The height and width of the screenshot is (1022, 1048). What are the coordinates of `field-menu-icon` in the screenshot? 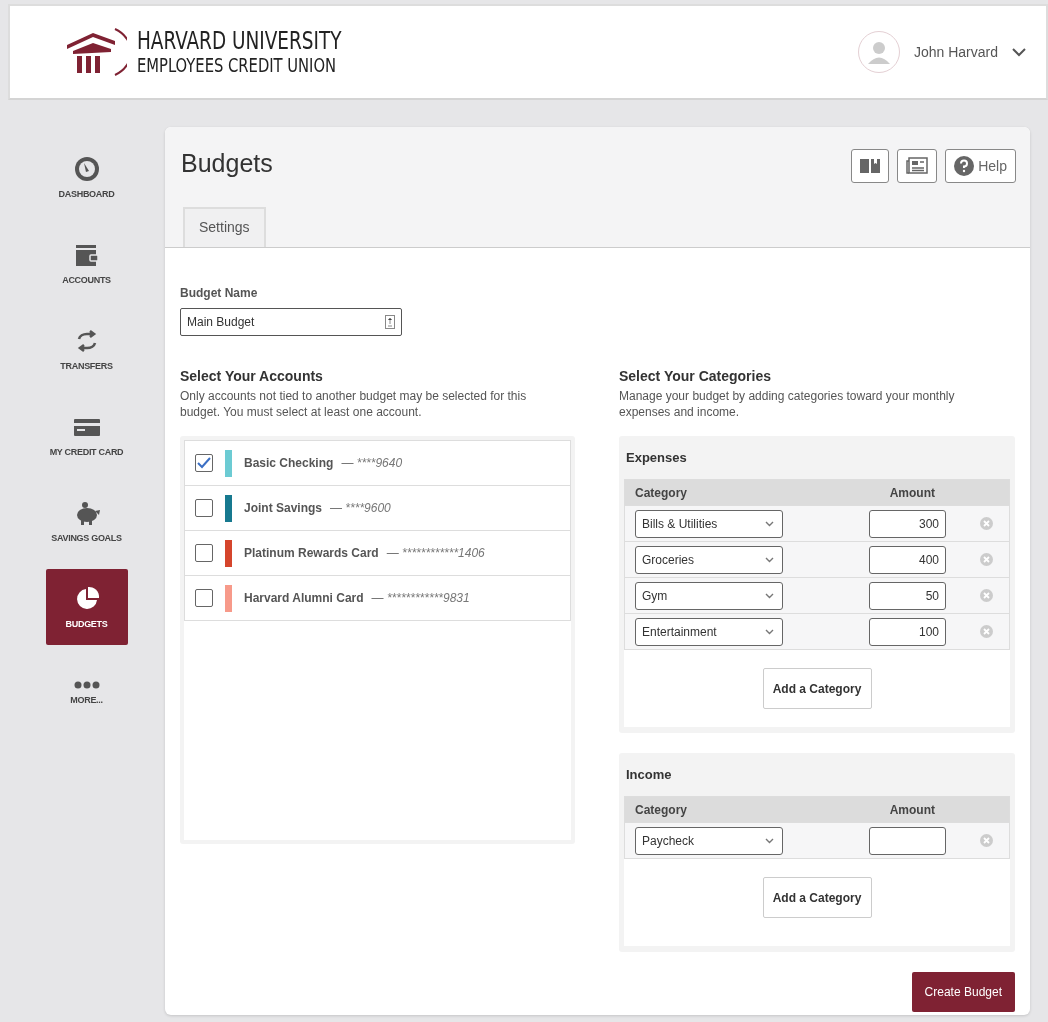 It's located at (390, 322).